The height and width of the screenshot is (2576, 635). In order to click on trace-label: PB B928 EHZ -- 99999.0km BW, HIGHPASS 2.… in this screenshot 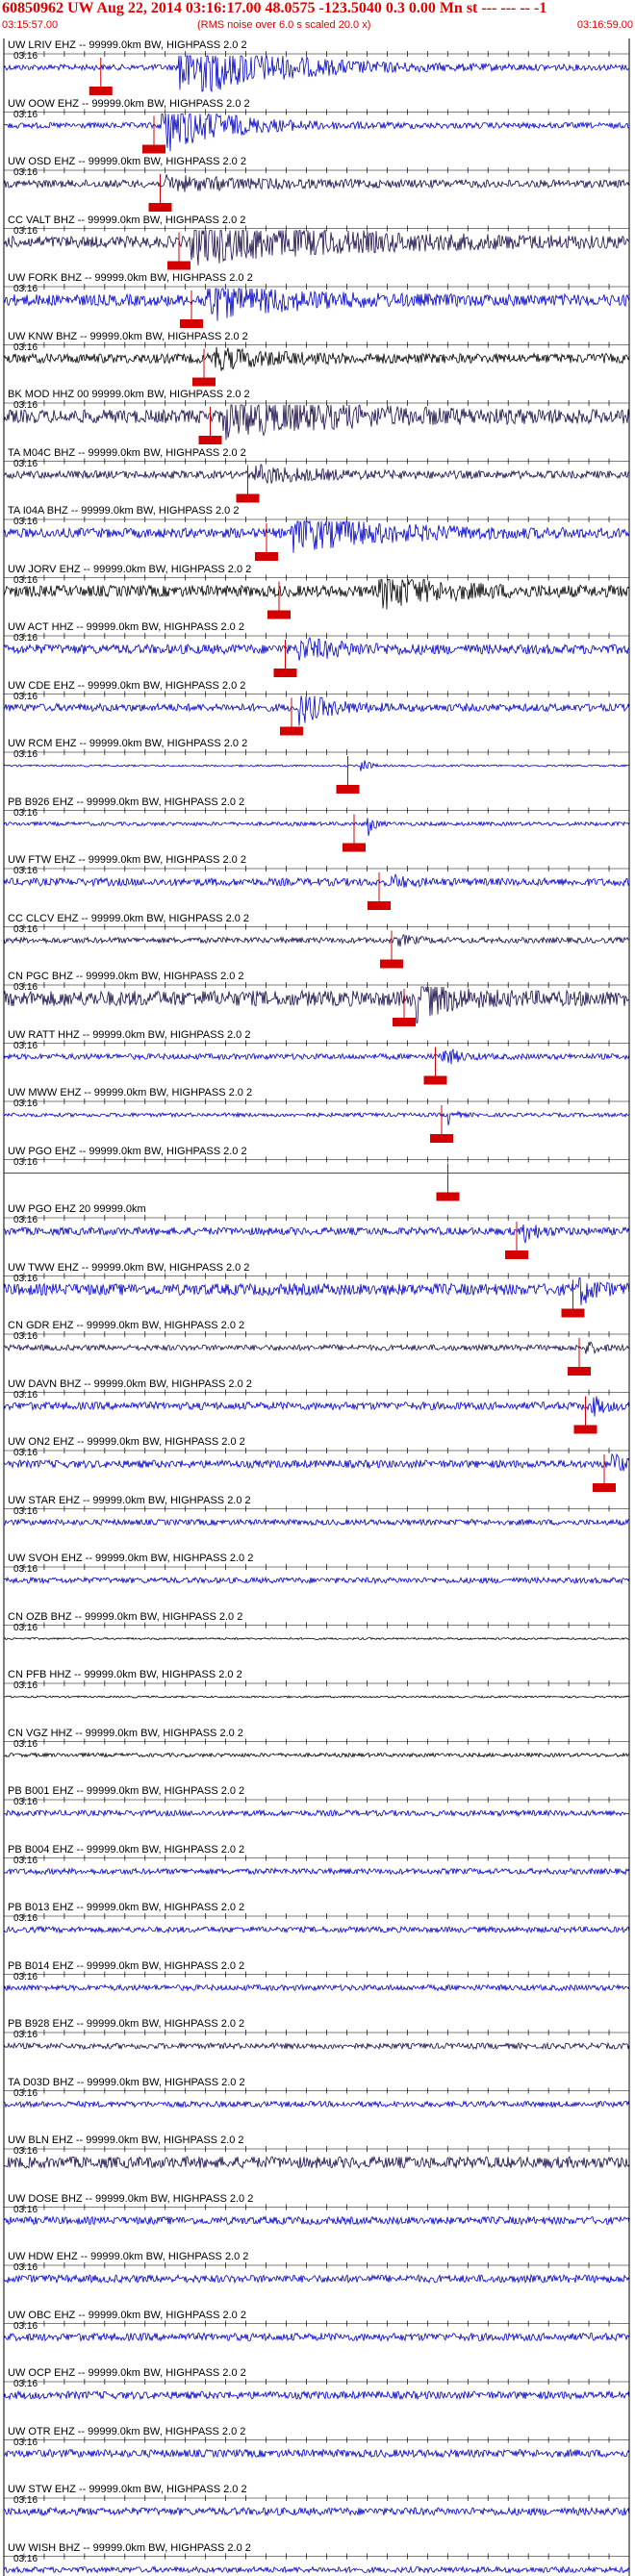, I will do `click(127, 2024)`.